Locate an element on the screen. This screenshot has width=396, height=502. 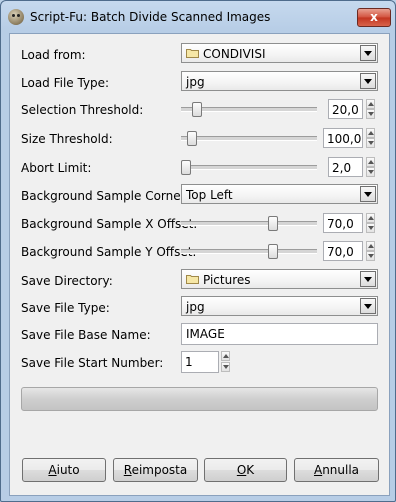
save-directory-value: Pictures is located at coordinates (227, 280).